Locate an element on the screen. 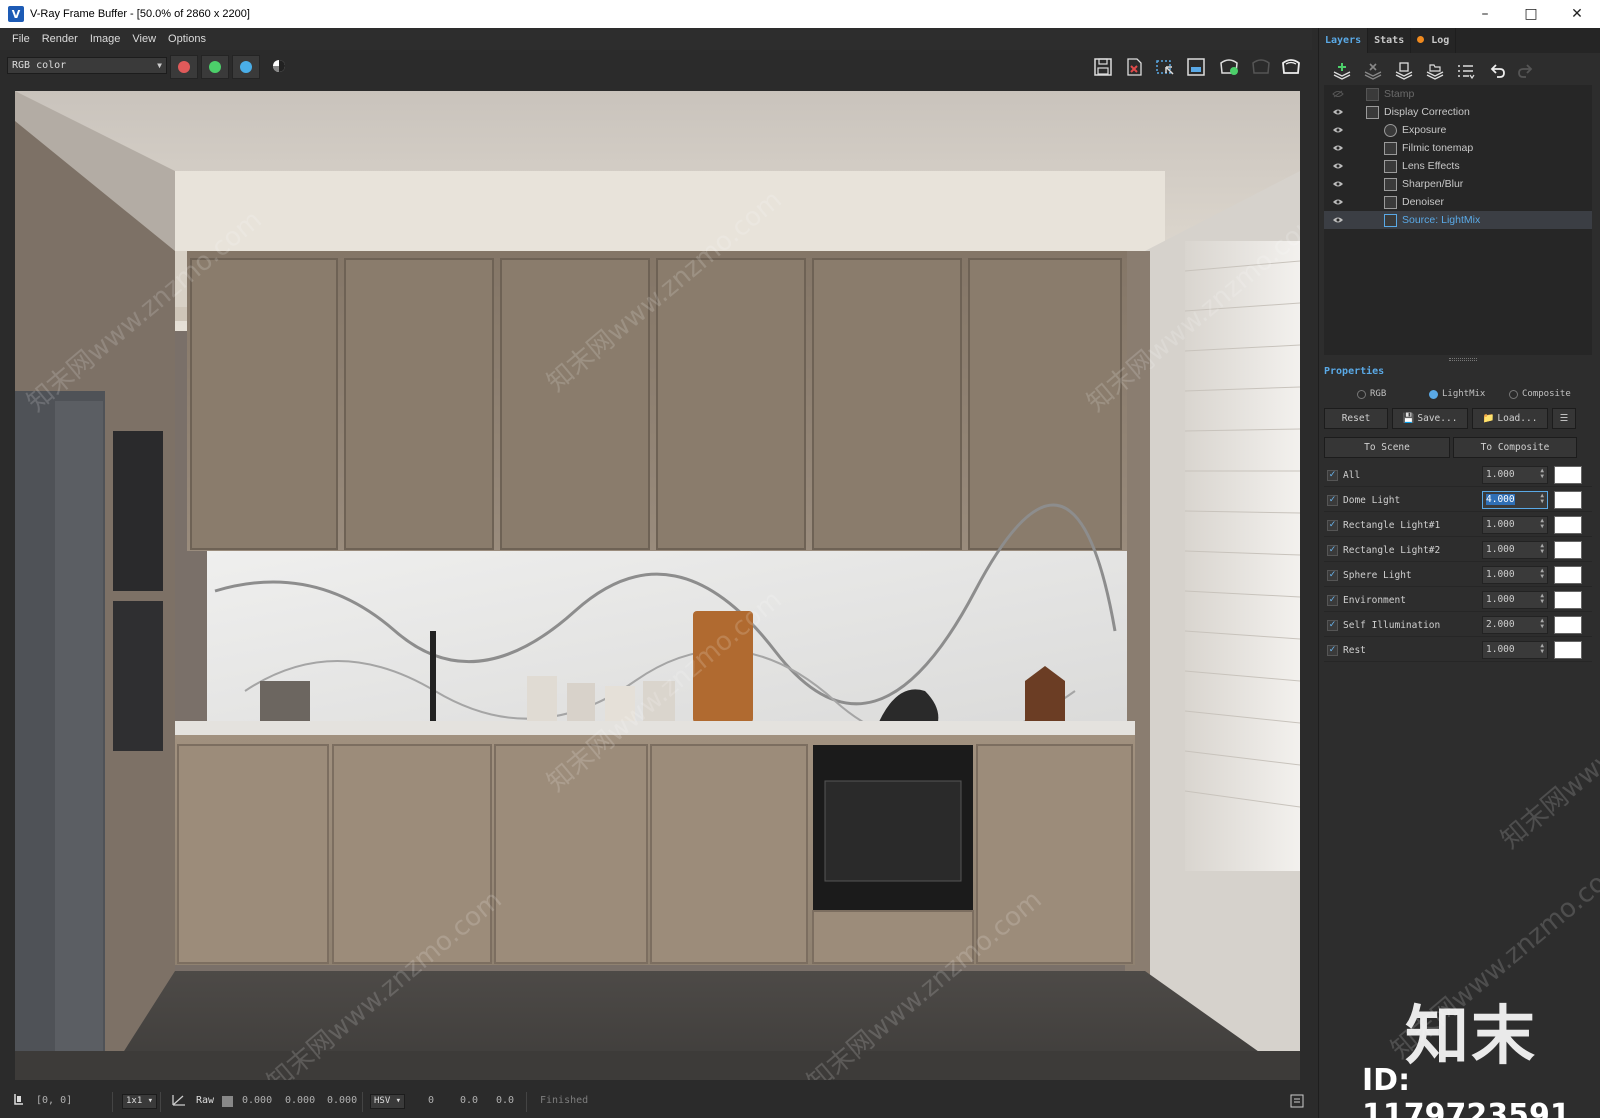 The width and height of the screenshot is (1600, 1118). mono-toggle-icon is located at coordinates (279, 66).